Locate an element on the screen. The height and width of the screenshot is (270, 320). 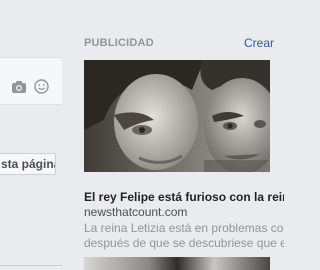
ad-description-line2: después de que se descubriese que ell is located at coordinates (184, 243).